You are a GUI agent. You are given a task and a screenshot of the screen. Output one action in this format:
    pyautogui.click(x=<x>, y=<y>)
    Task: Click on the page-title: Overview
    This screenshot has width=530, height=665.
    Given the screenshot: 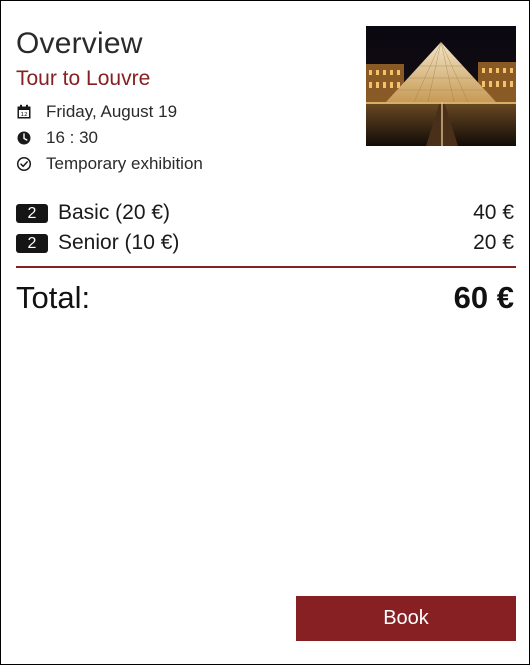 What is the action you would take?
    pyautogui.click(x=79, y=43)
    